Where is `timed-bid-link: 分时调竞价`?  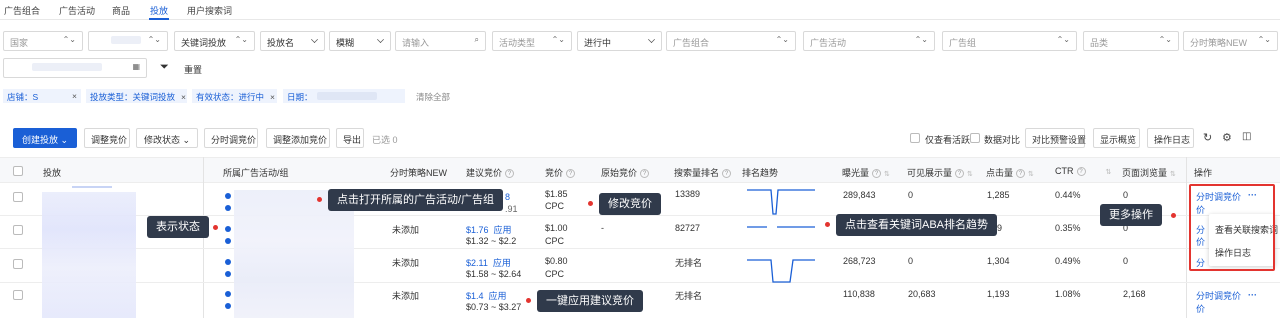 timed-bid-link: 分时调竞价 is located at coordinates (1218, 295).